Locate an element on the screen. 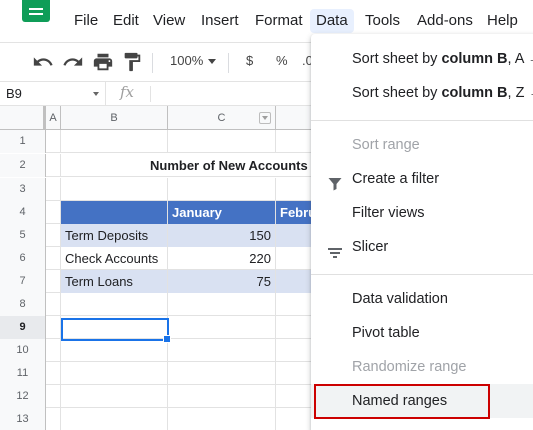 This screenshot has height=430, width=533. column-header-b: B is located at coordinates (114, 118).